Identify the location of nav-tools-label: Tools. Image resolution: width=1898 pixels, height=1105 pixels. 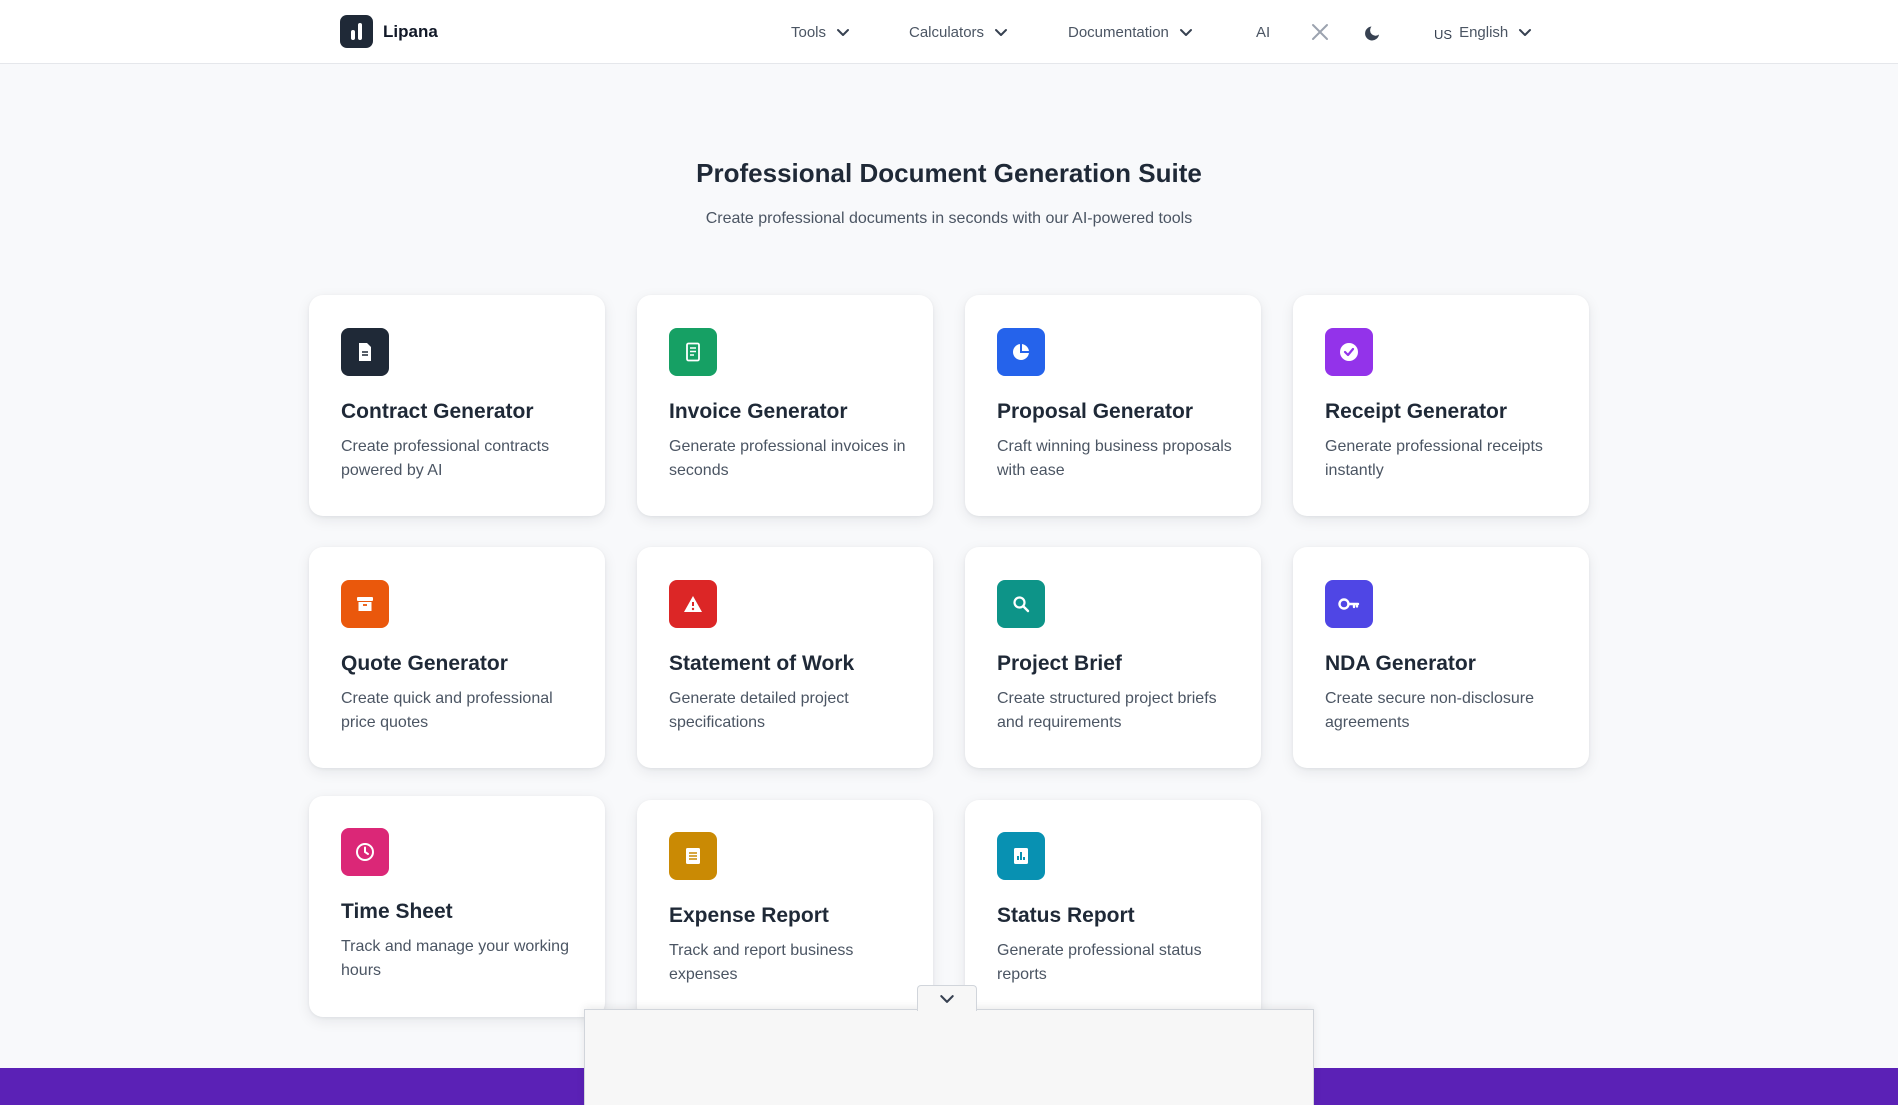
(809, 32).